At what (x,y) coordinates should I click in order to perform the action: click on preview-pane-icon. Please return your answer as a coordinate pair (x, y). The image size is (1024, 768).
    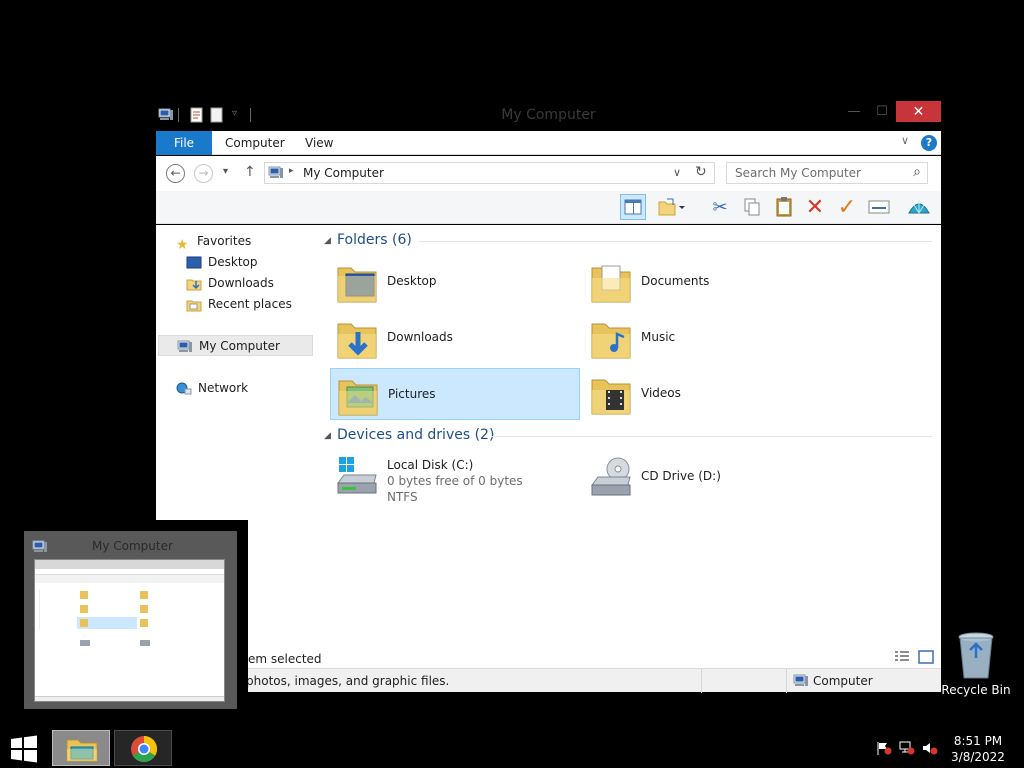
    Looking at the image, I should click on (633, 207).